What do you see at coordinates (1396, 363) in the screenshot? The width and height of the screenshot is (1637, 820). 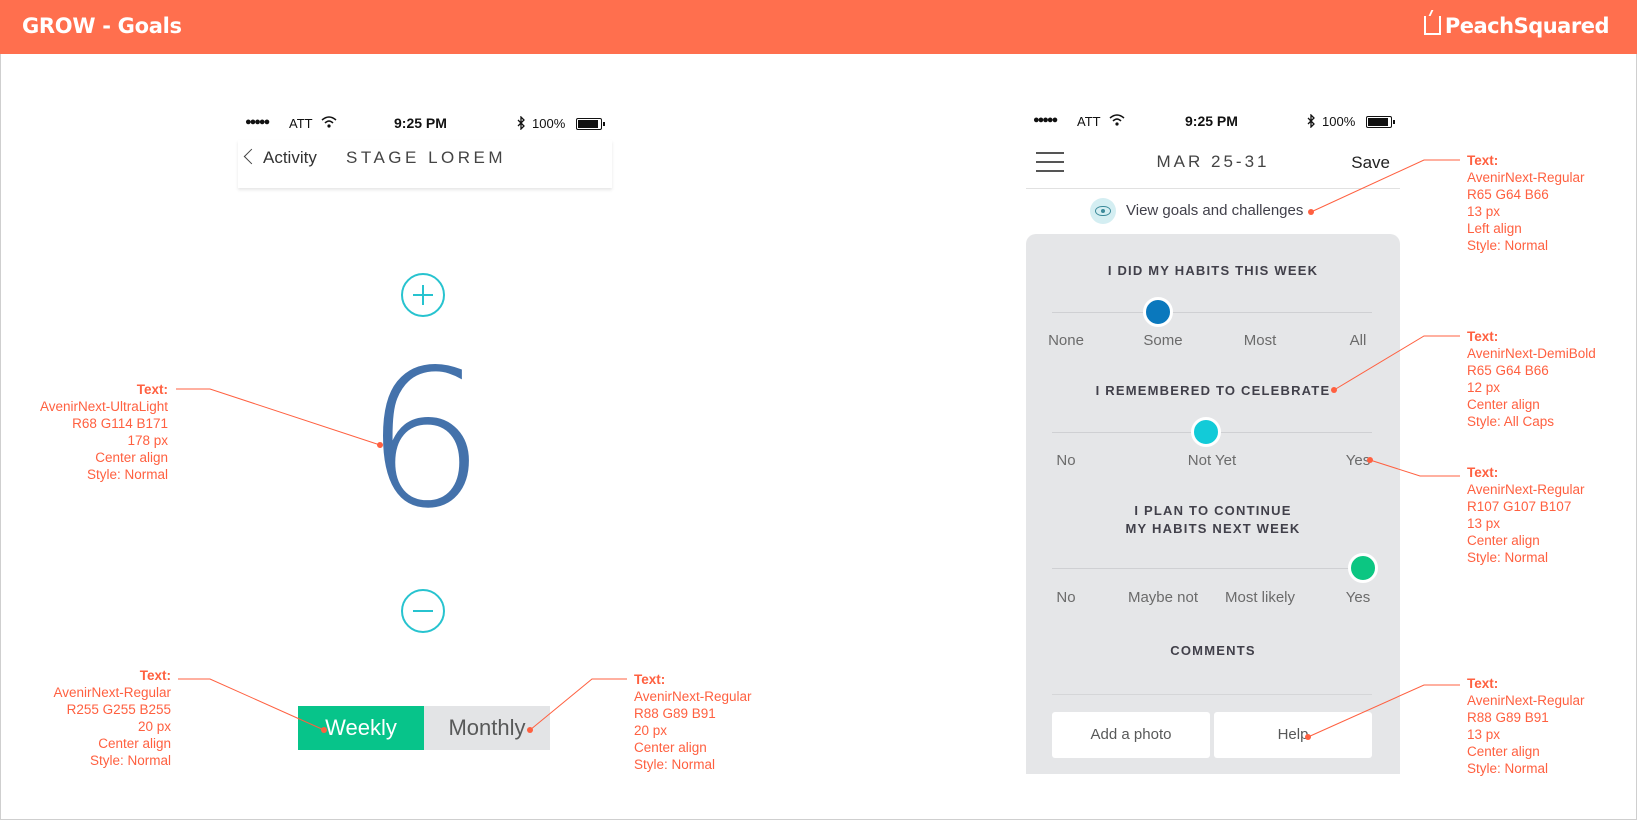 I see `leader-celebrate` at bounding box center [1396, 363].